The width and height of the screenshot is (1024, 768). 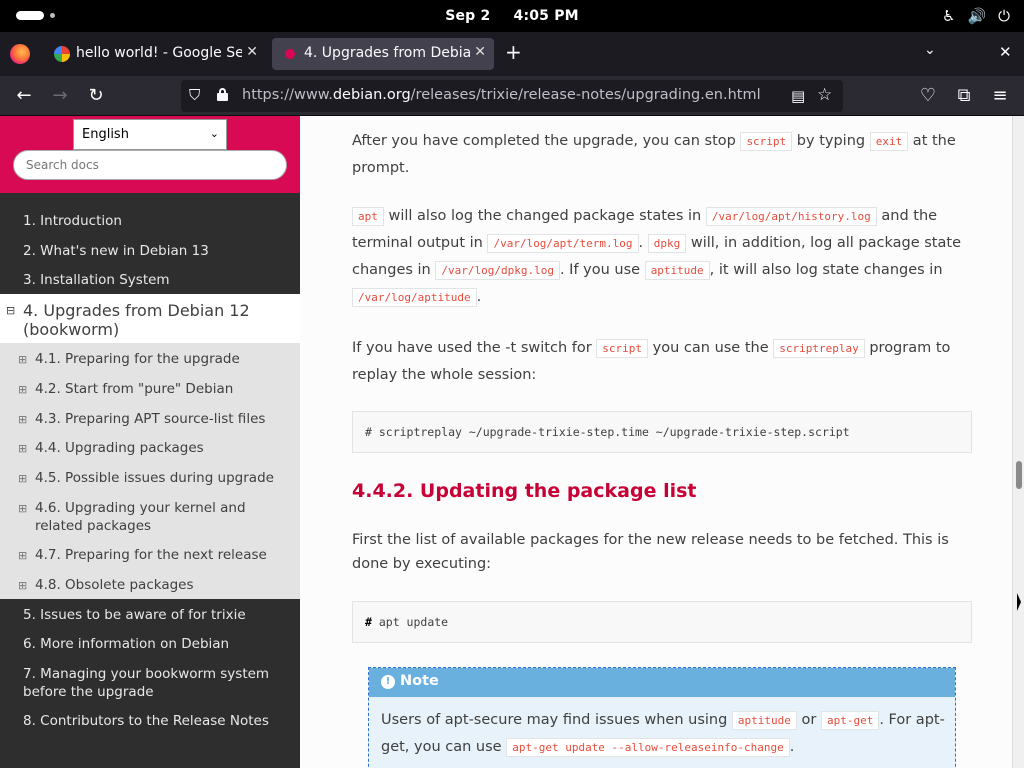 What do you see at coordinates (1004, 16) in the screenshot?
I see `power-icon: ⏻` at bounding box center [1004, 16].